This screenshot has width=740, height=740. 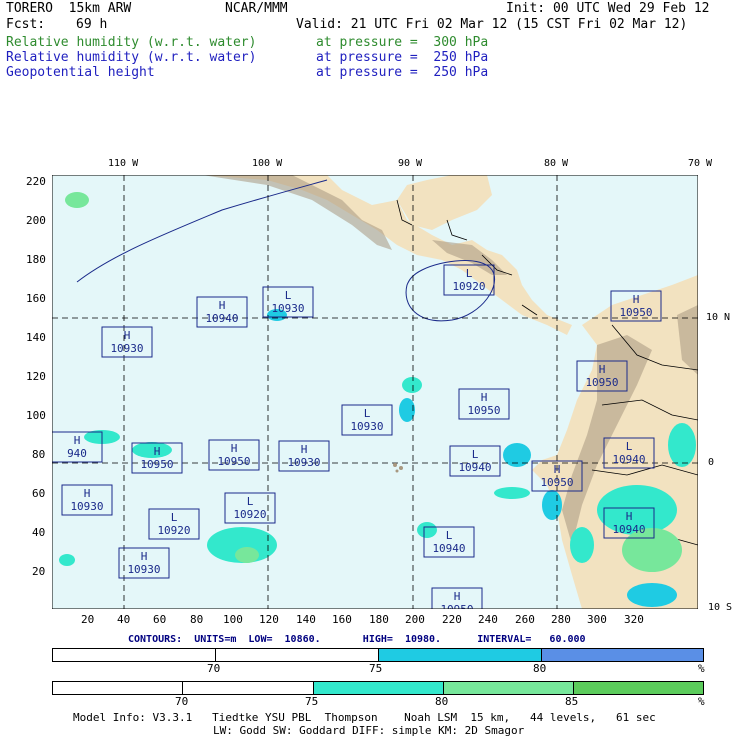 What do you see at coordinates (36, 220) in the screenshot?
I see `y-tick: 200` at bounding box center [36, 220].